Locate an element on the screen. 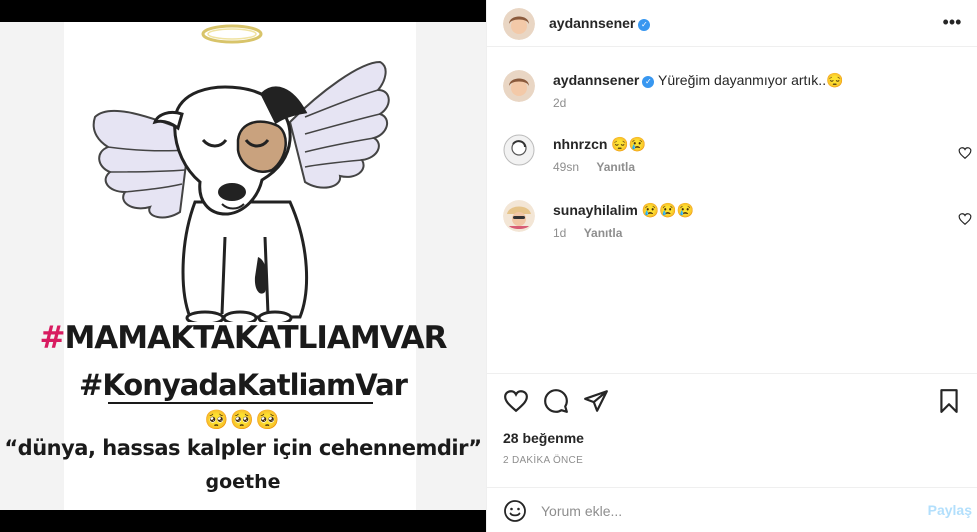  hashtag-pound: # is located at coordinates (52, 338).